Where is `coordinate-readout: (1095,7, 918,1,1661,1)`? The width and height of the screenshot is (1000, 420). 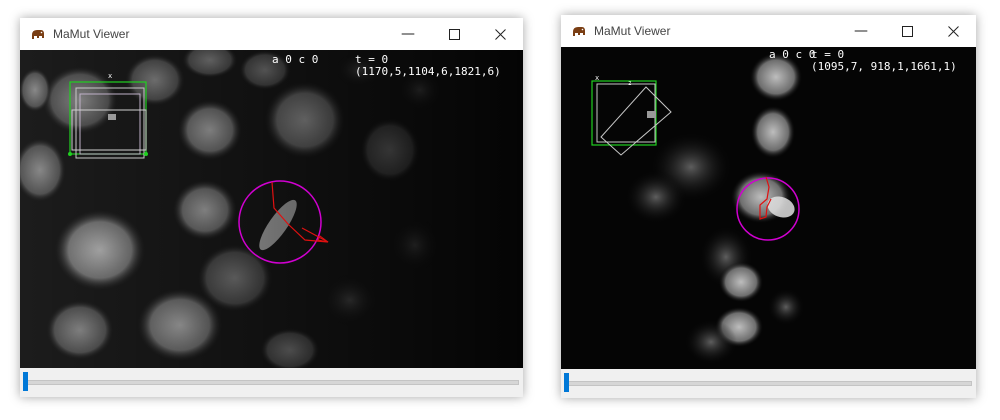
coordinate-readout: (1095,7, 918,1,1661,1) is located at coordinates (884, 66).